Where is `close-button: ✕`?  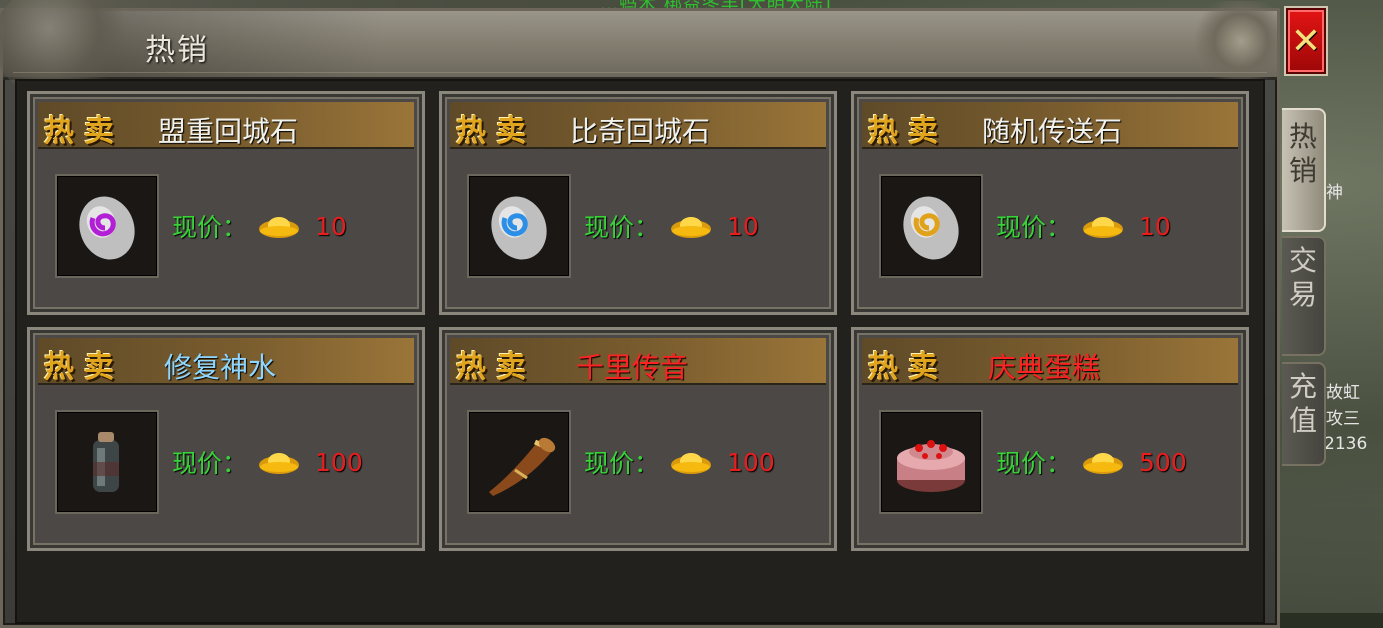 close-button: ✕ is located at coordinates (1306, 41).